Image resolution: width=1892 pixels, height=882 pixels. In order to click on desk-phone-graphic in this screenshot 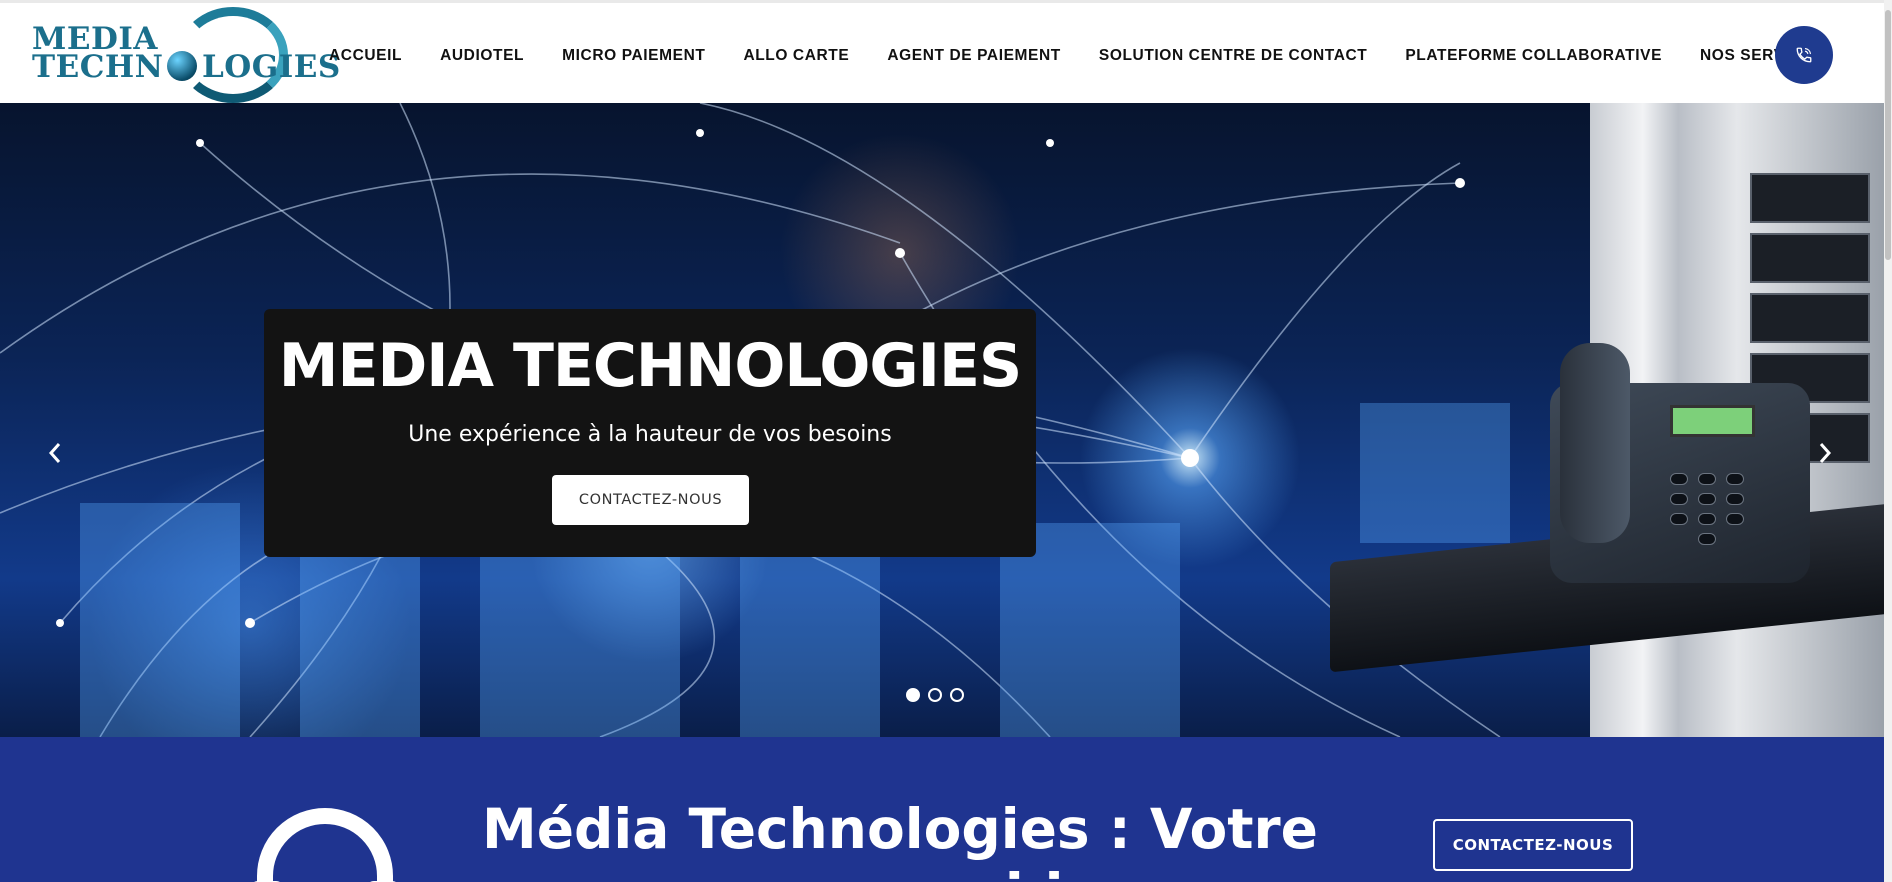, I will do `click(1680, 463)`.